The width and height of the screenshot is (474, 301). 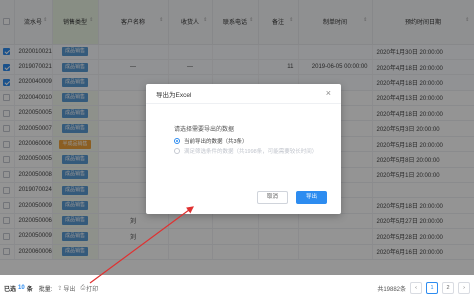 What do you see at coordinates (311, 197) in the screenshot?
I see `export-button: 导出` at bounding box center [311, 197].